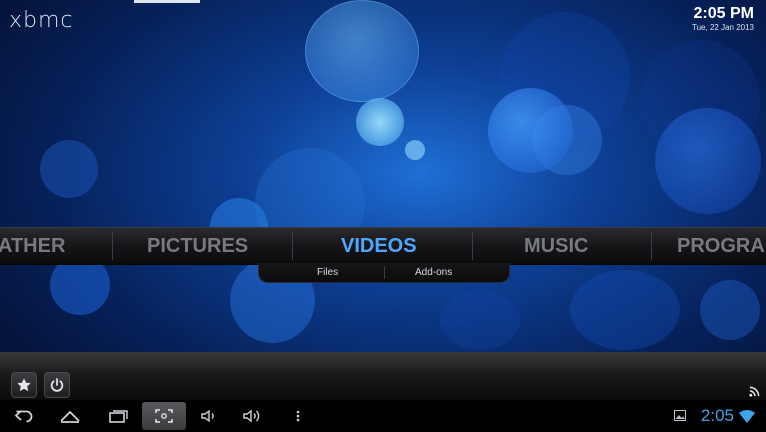 The image size is (766, 432). I want to click on gallery-icon, so click(680, 415).